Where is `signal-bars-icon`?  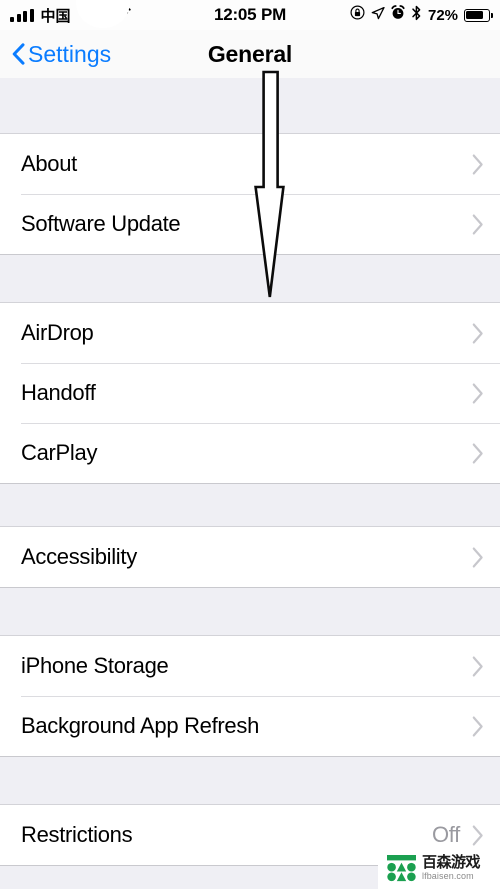
signal-bars-icon is located at coordinates (22, 15).